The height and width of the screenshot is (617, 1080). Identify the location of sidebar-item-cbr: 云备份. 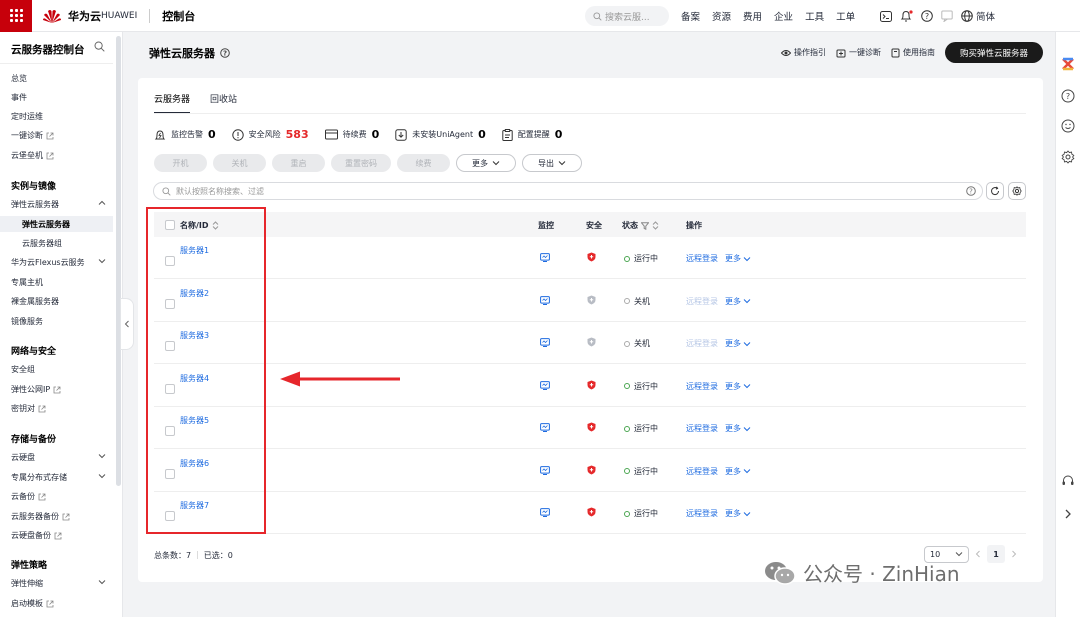
(58, 496).